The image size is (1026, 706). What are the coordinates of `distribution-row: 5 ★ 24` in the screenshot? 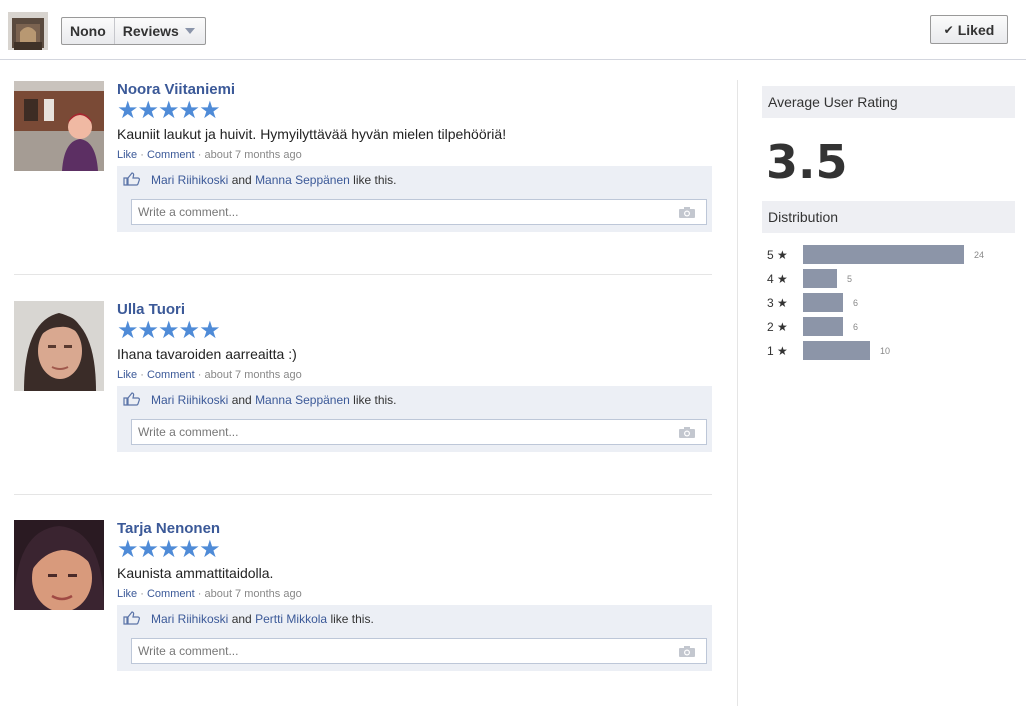 It's located at (875, 254).